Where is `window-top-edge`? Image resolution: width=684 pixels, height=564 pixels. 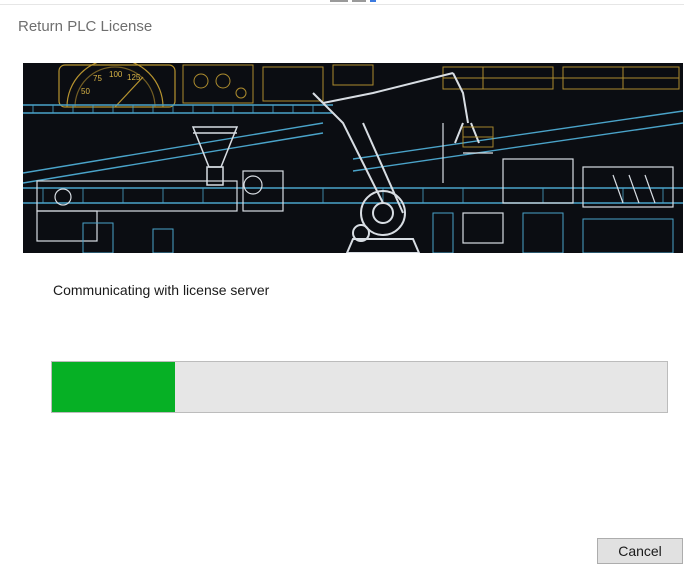 window-top-edge is located at coordinates (342, 2).